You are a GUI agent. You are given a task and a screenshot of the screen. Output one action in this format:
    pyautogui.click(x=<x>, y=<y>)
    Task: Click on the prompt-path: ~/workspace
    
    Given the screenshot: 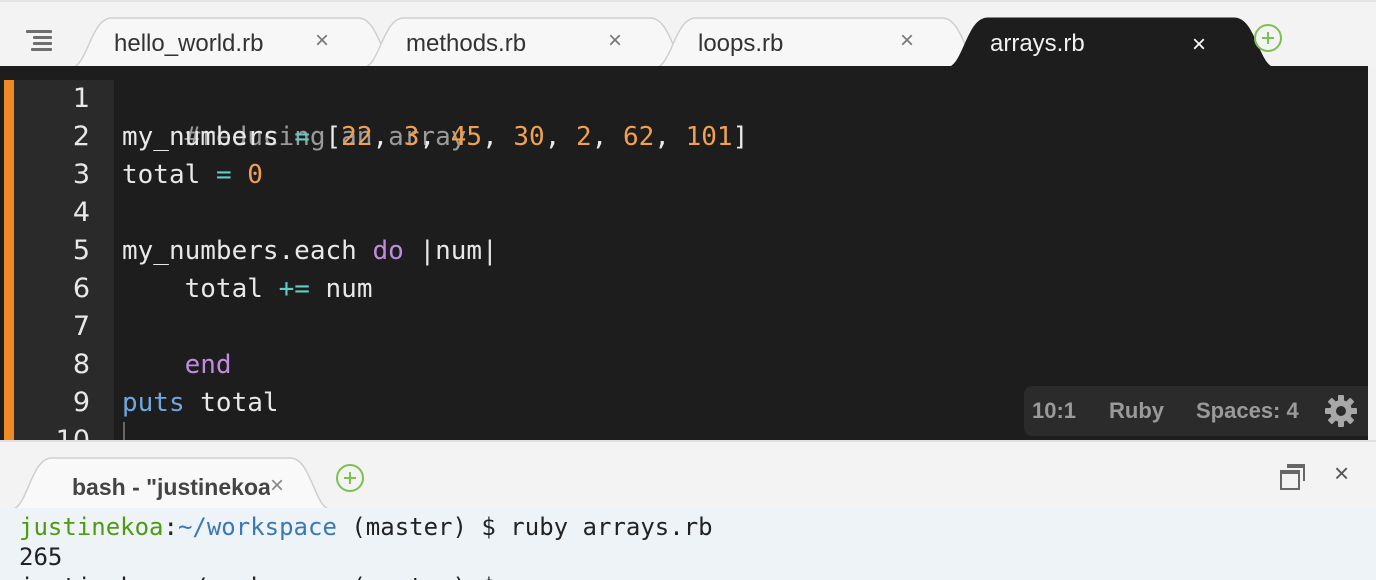 What is the action you would take?
    pyautogui.click(x=257, y=527)
    